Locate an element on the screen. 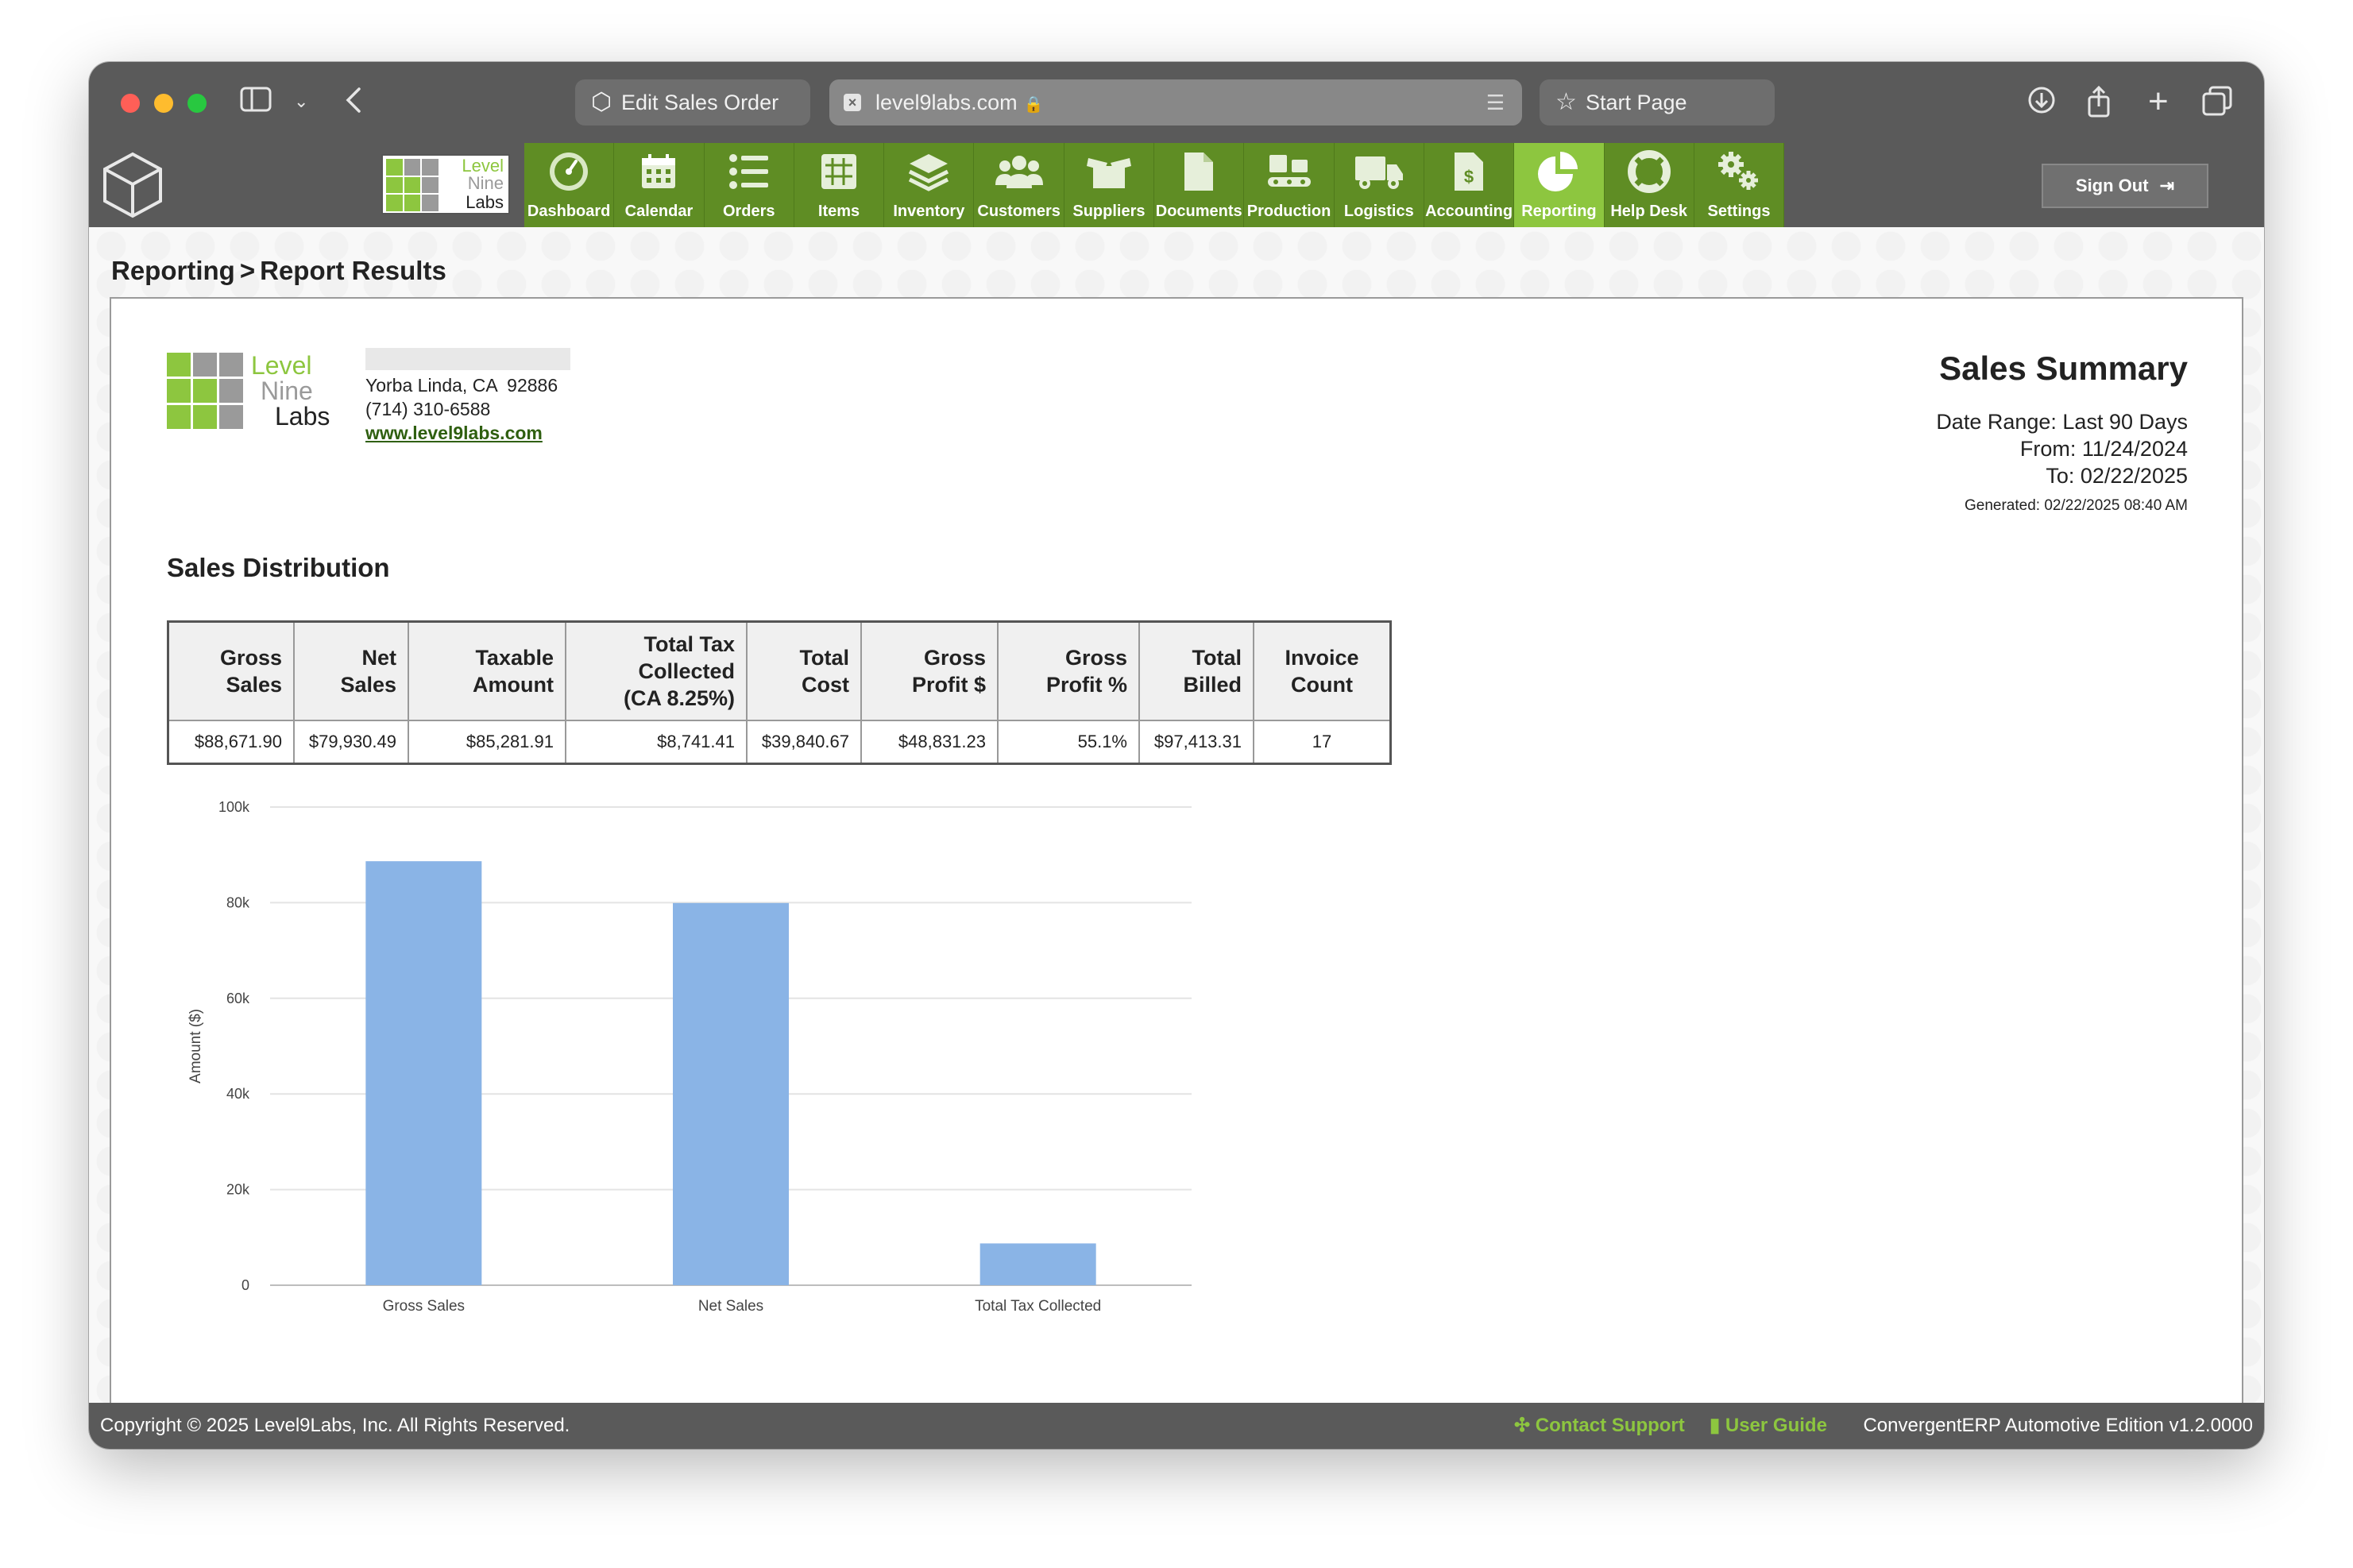  logo-word-level: Level is located at coordinates (281, 365).